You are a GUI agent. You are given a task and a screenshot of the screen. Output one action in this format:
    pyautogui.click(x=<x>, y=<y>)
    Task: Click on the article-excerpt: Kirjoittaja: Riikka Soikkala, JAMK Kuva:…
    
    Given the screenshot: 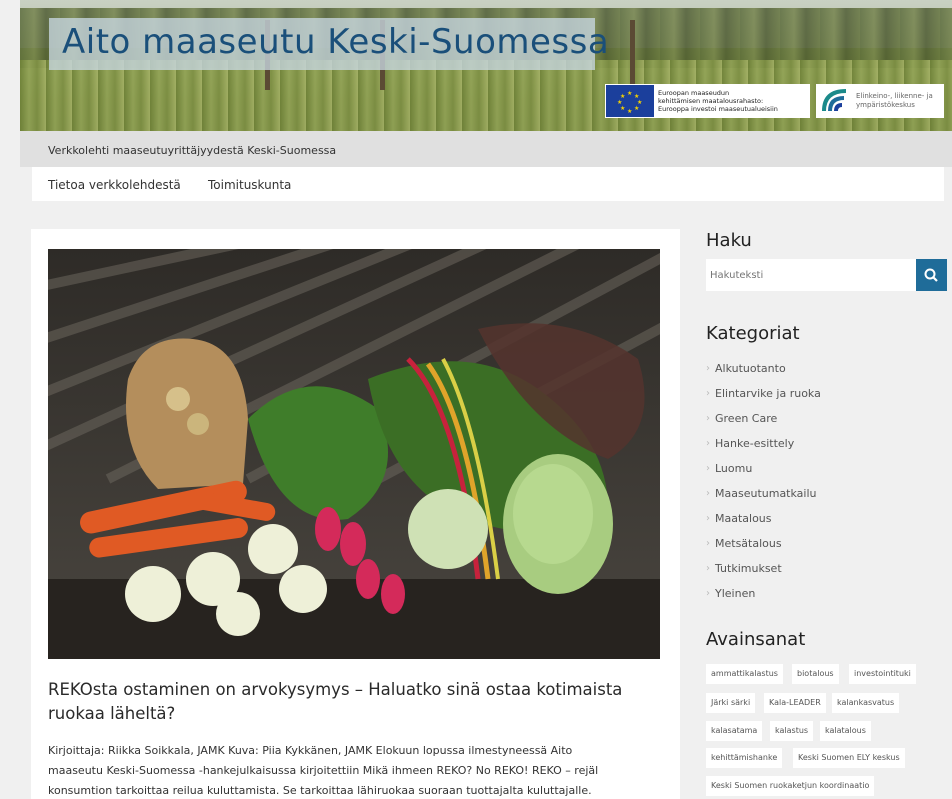 What is the action you would take?
    pyautogui.click(x=354, y=770)
    